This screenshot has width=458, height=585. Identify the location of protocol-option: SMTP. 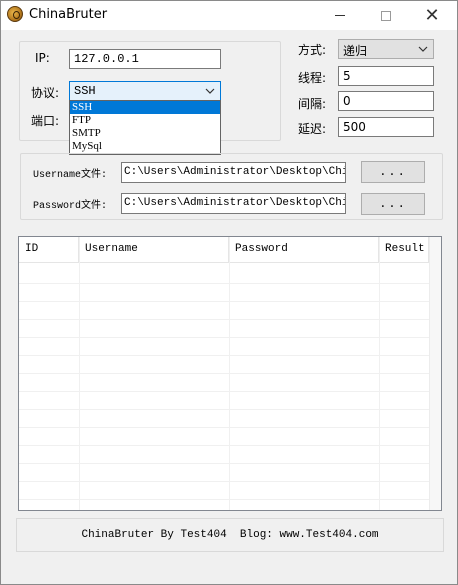
(145, 133).